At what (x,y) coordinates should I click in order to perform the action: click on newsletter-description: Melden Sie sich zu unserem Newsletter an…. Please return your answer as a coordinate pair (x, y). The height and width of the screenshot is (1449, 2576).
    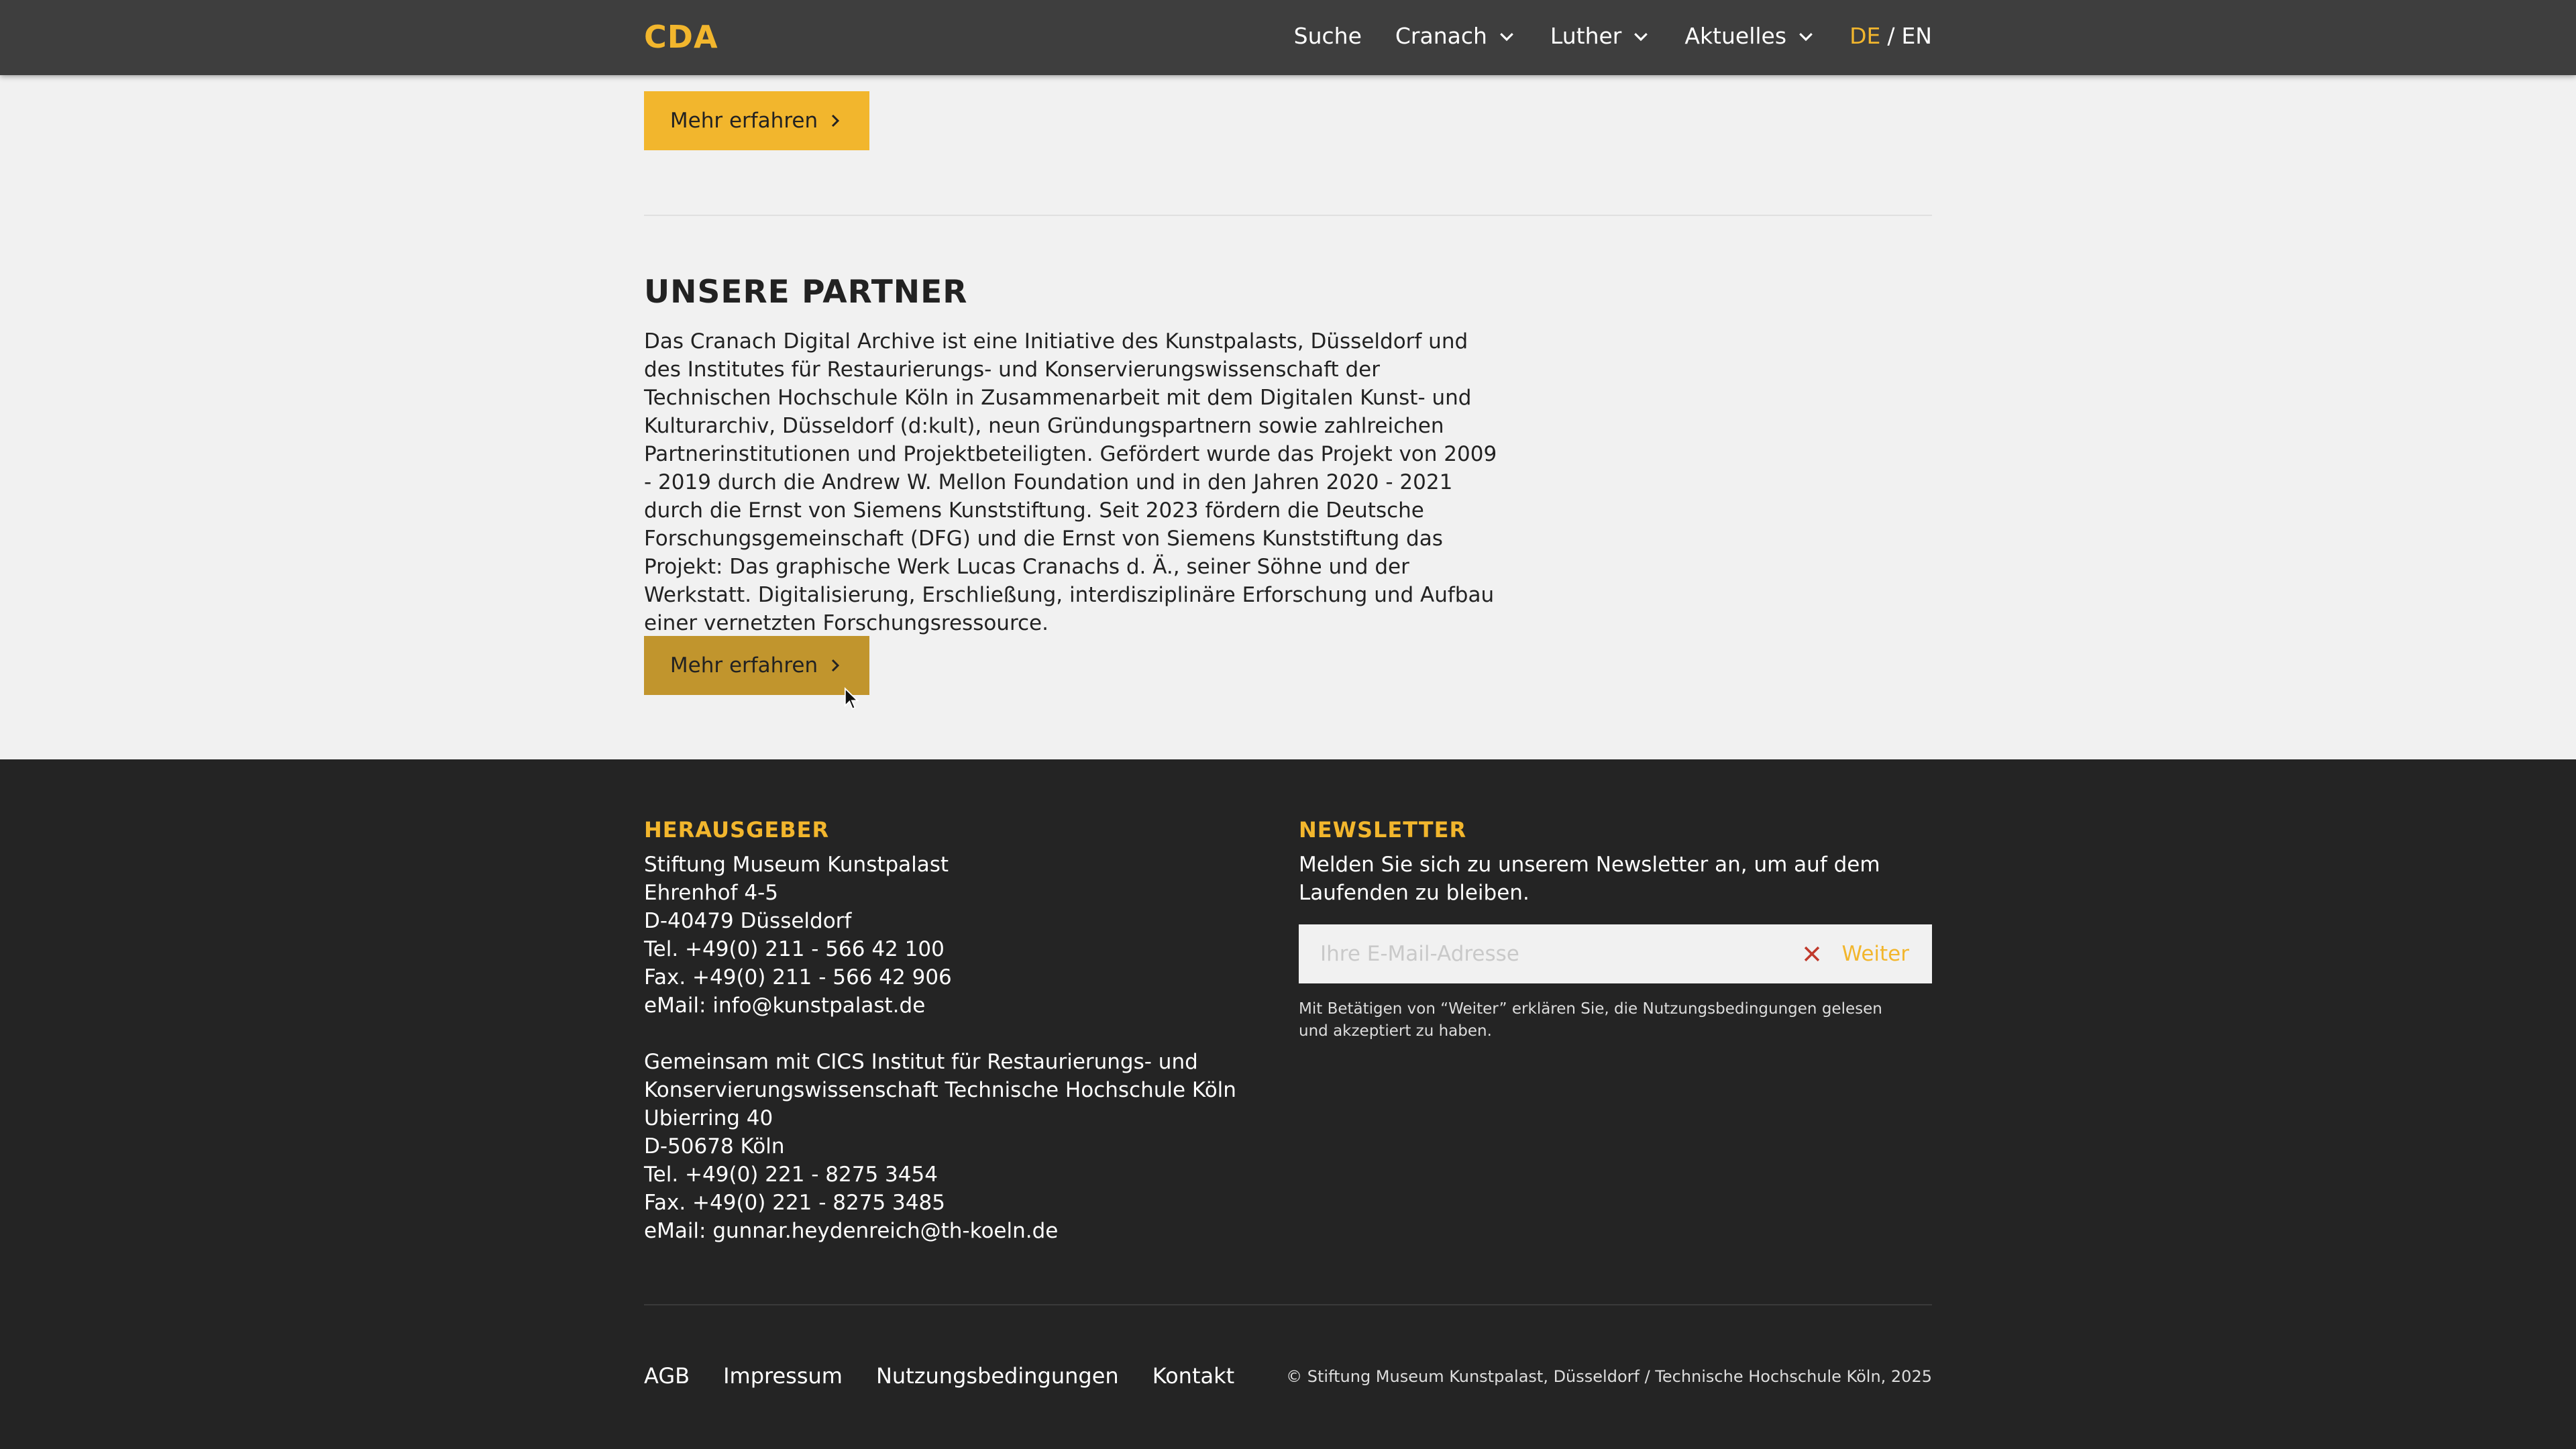
    Looking at the image, I should click on (1589, 879).